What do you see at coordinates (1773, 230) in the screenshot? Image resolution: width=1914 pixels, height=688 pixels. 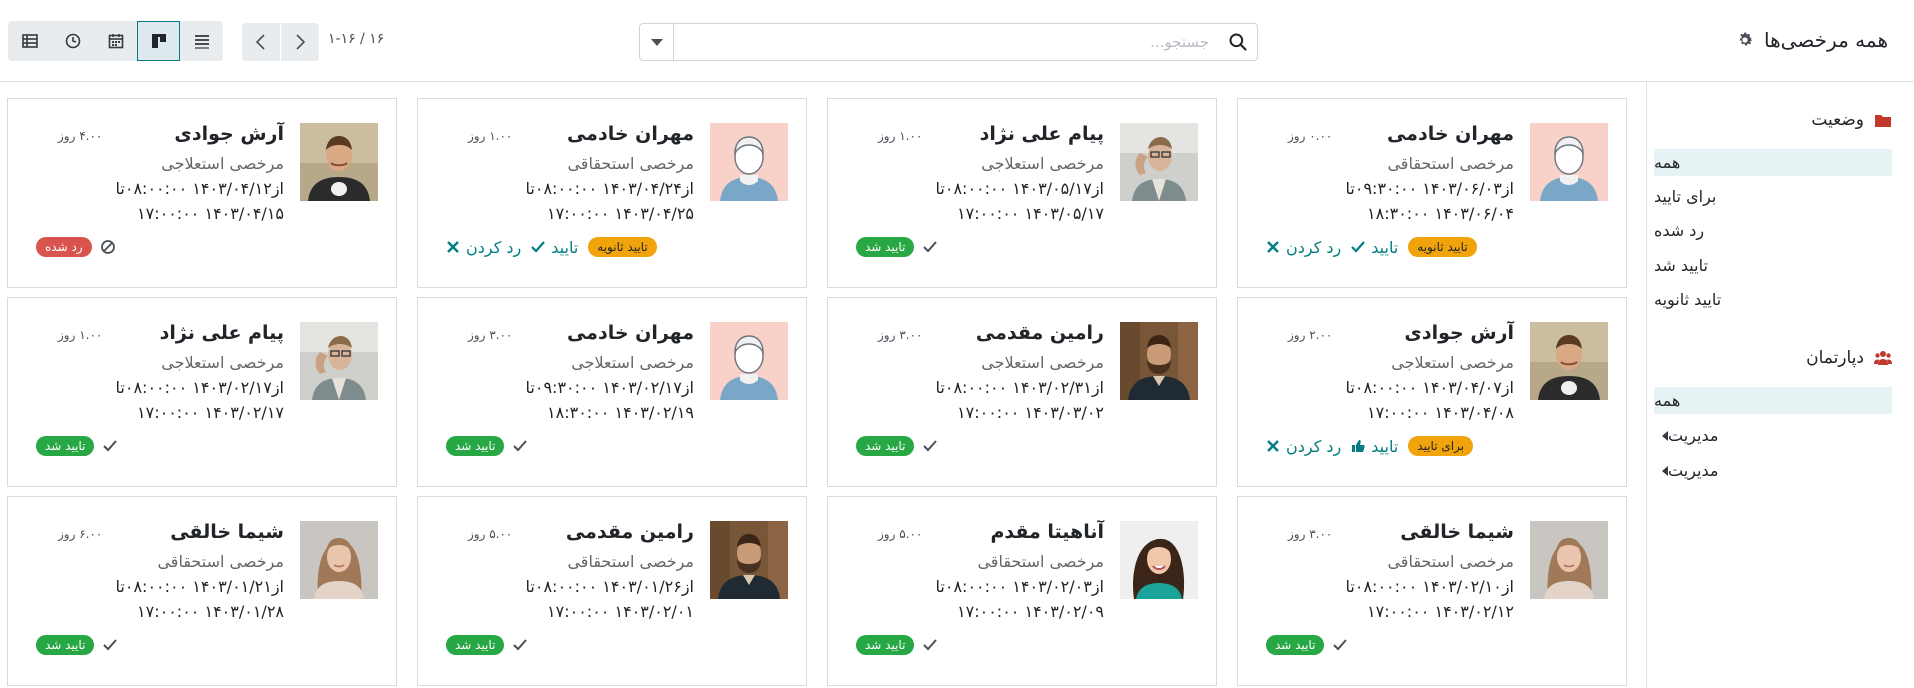 I see `status-filter-refused: رد شده` at bounding box center [1773, 230].